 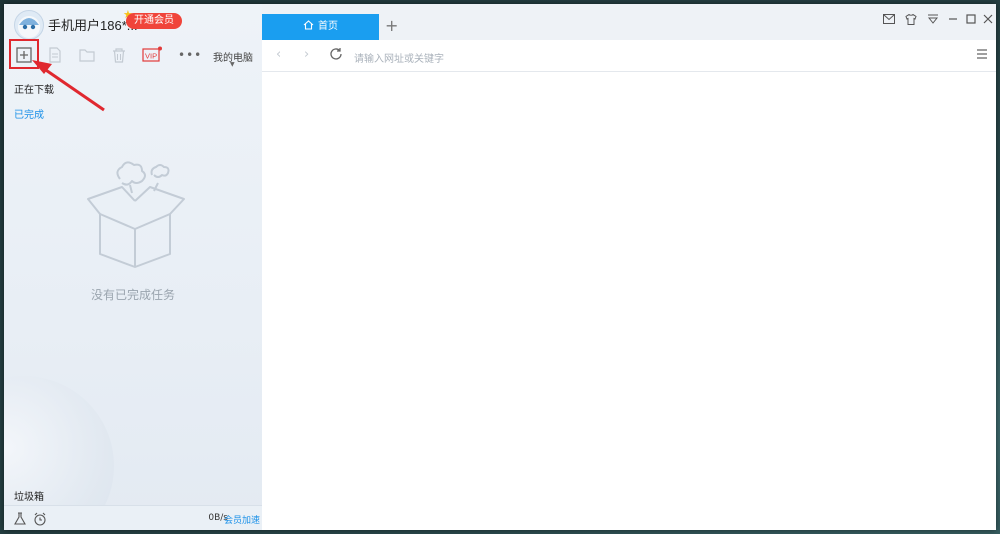 I want to click on svg-text: VIP, so click(x=151, y=56).